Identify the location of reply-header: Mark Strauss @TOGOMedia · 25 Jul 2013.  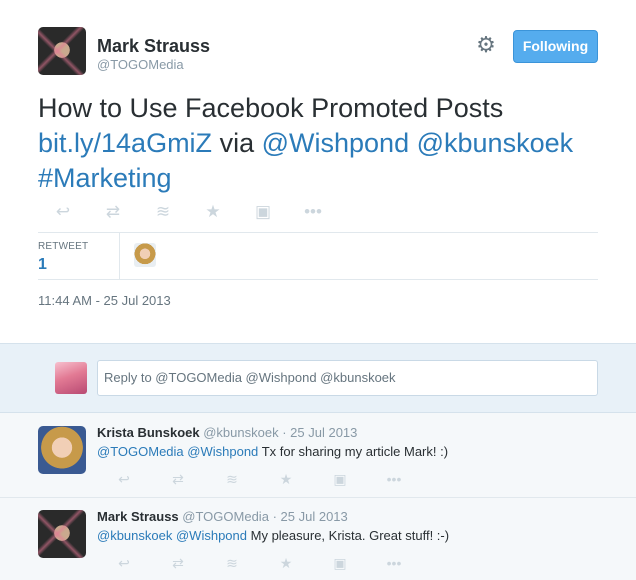
(222, 516).